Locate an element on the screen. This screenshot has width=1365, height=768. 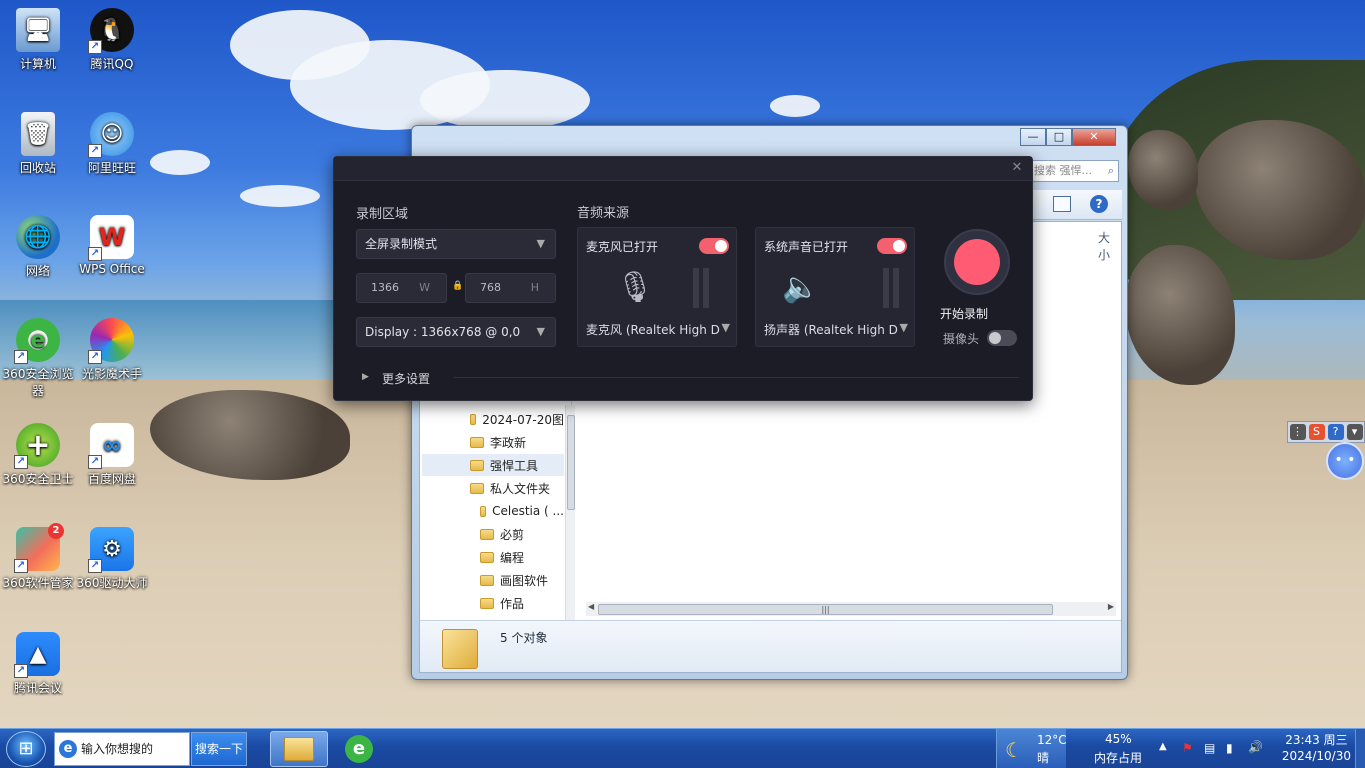
explorer-search-input: 搜索 强悍... ⌕ is located at coordinates (1074, 171).